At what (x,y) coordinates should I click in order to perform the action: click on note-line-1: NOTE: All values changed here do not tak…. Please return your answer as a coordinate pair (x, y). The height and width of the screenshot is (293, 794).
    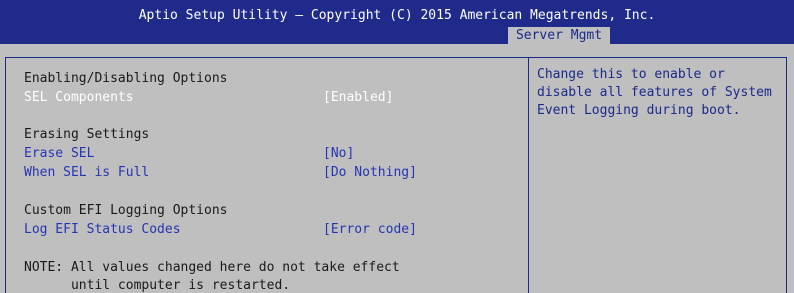
    Looking at the image, I should click on (212, 267).